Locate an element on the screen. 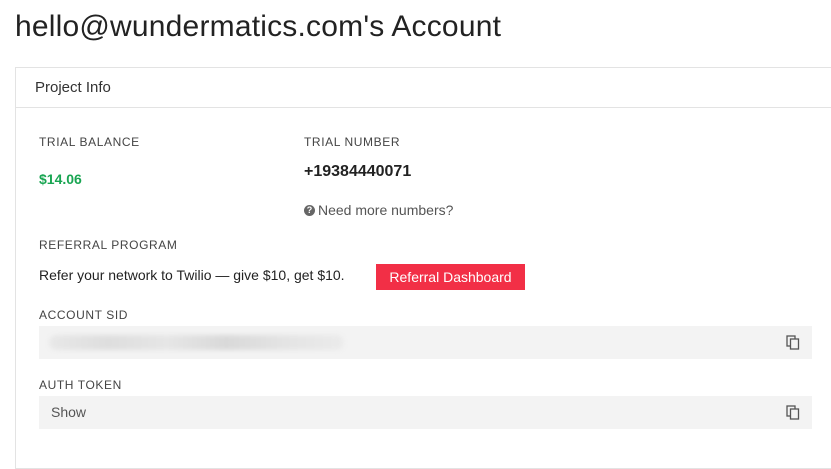  auth-token-field: Show is located at coordinates (425, 412).